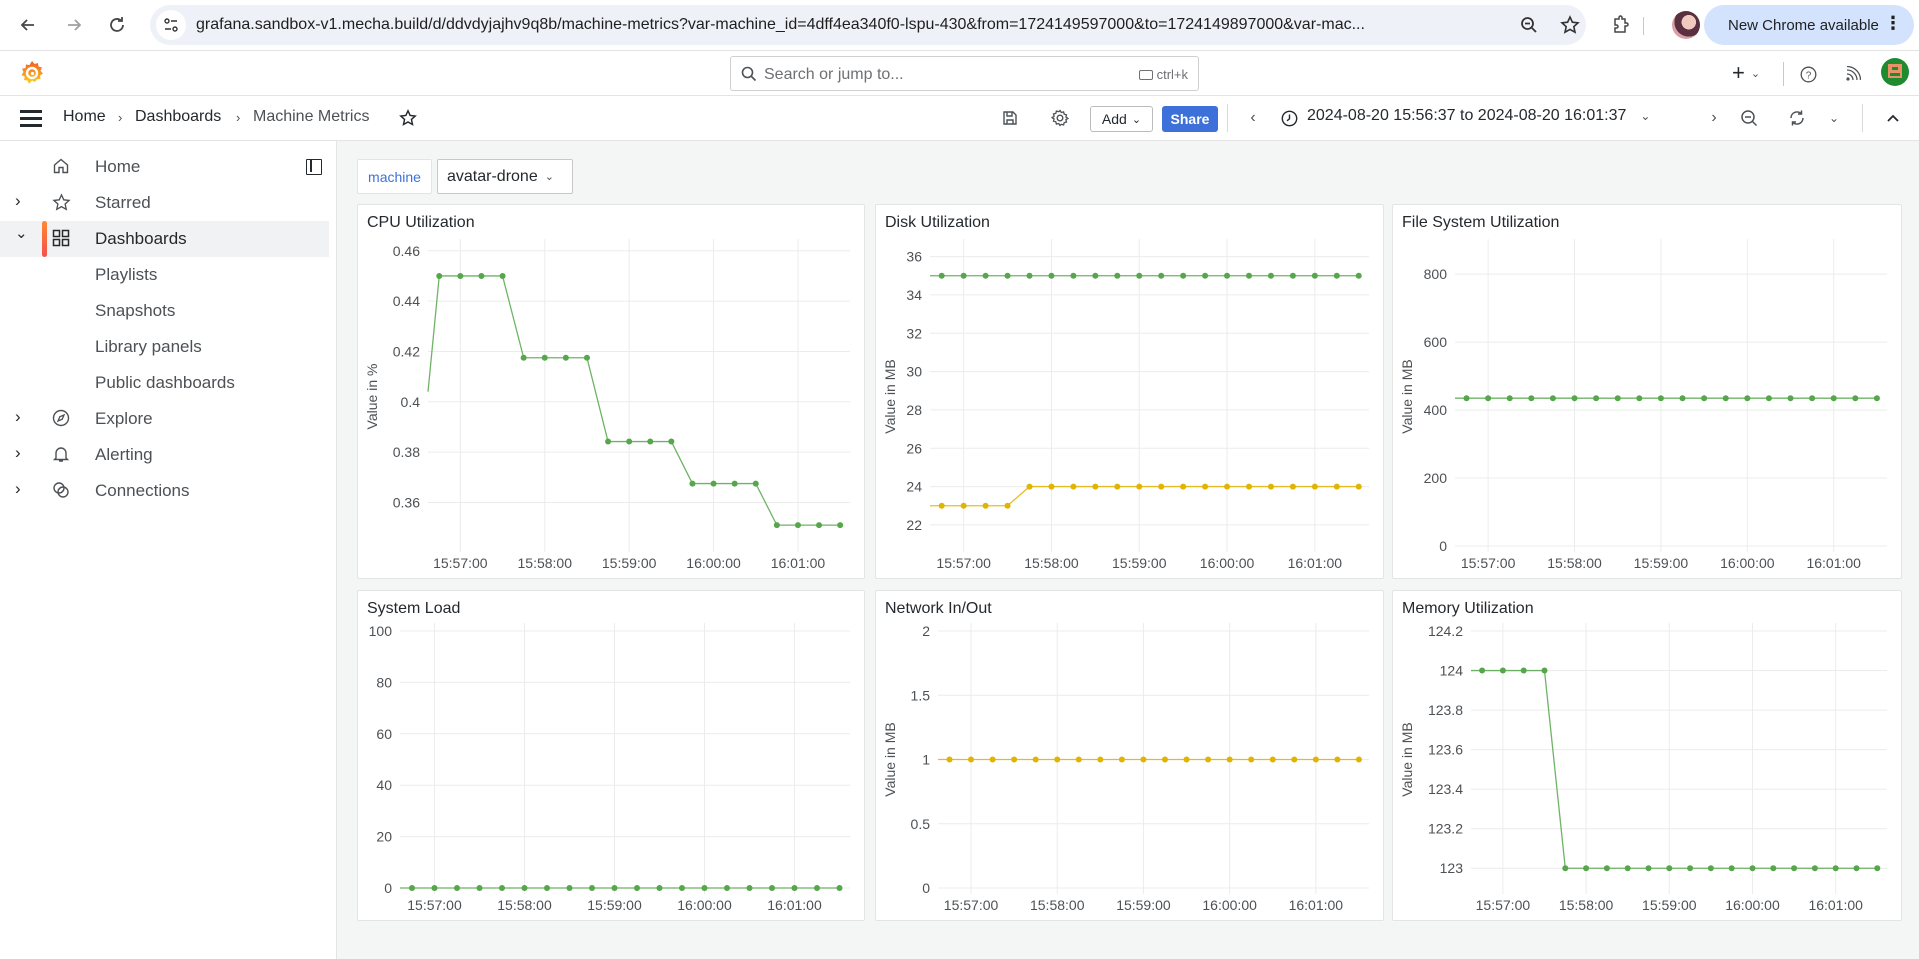 This screenshot has height=959, width=1919. I want to click on refresh-icon, so click(1797, 118).